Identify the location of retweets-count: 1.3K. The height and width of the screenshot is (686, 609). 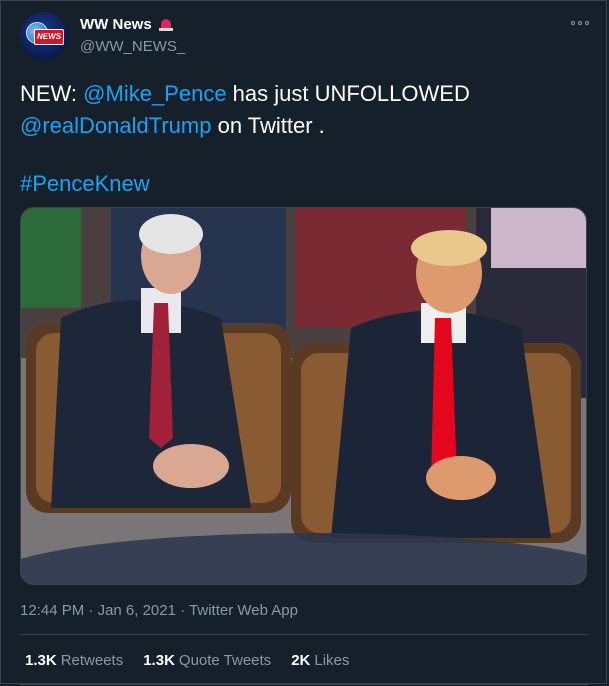
(41, 660).